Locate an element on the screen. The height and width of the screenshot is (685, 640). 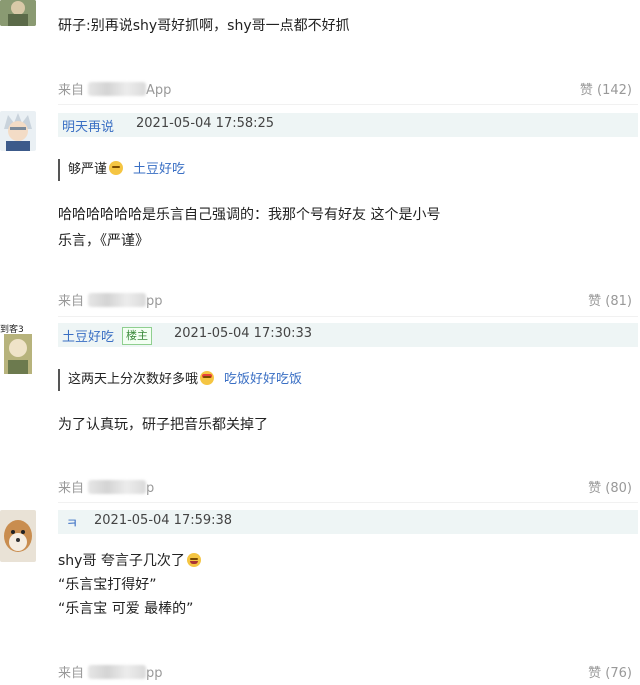
reply-text: 研子:别再说shy哥好抓啊，shy哥一点都不好抓 is located at coordinates (204, 26).